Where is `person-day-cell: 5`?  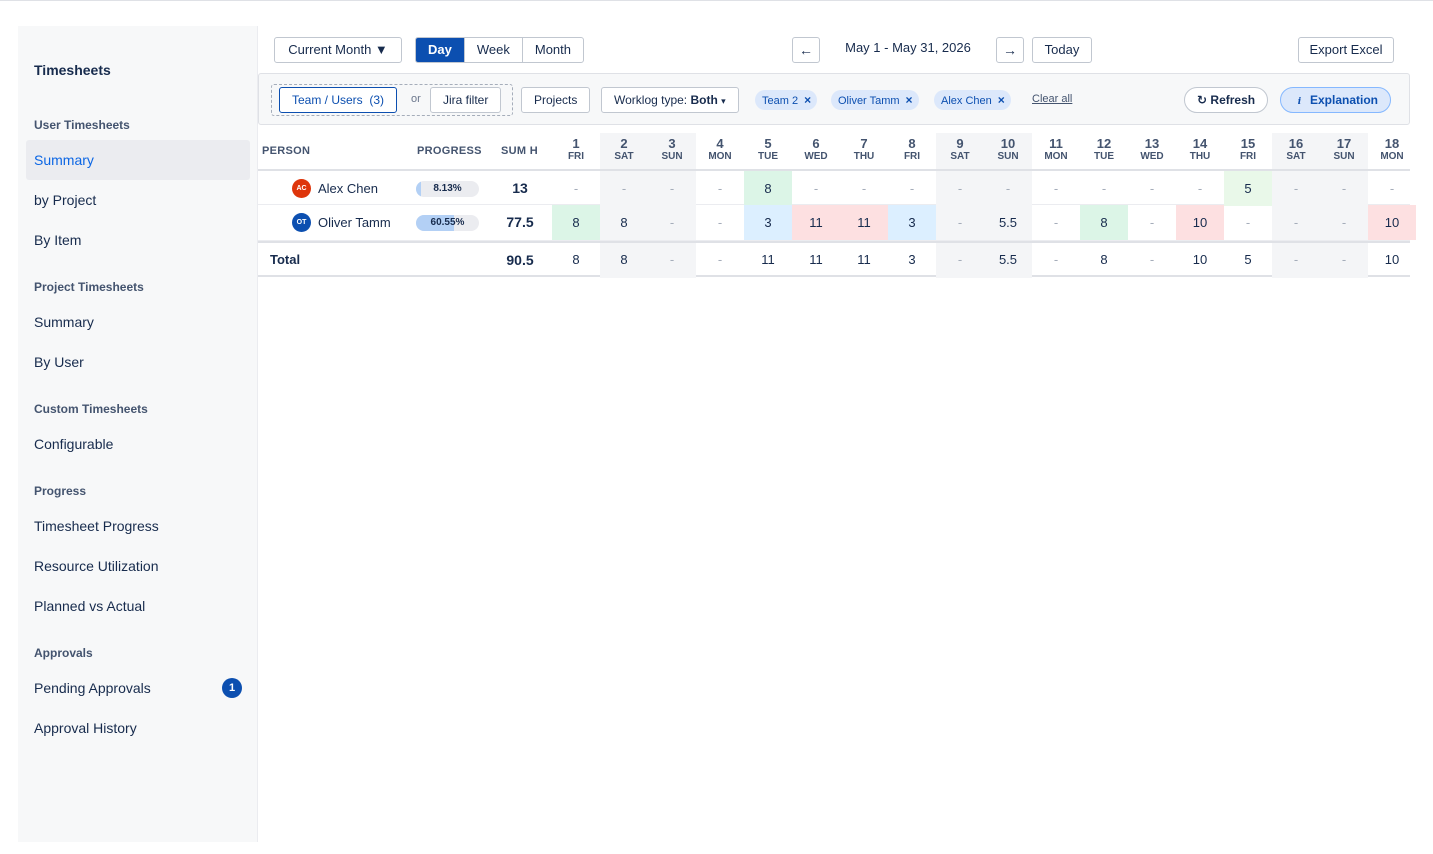
person-day-cell: 5 is located at coordinates (1248, 188).